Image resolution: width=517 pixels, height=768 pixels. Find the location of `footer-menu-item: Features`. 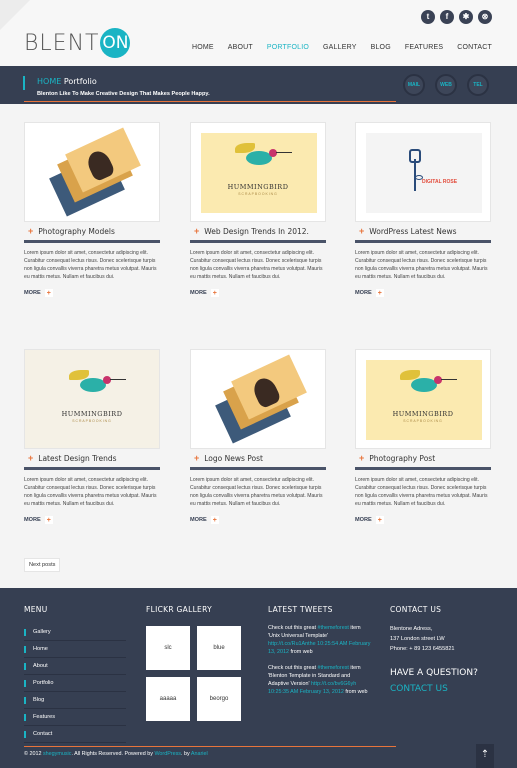

footer-menu-item: Features is located at coordinates (75, 717).